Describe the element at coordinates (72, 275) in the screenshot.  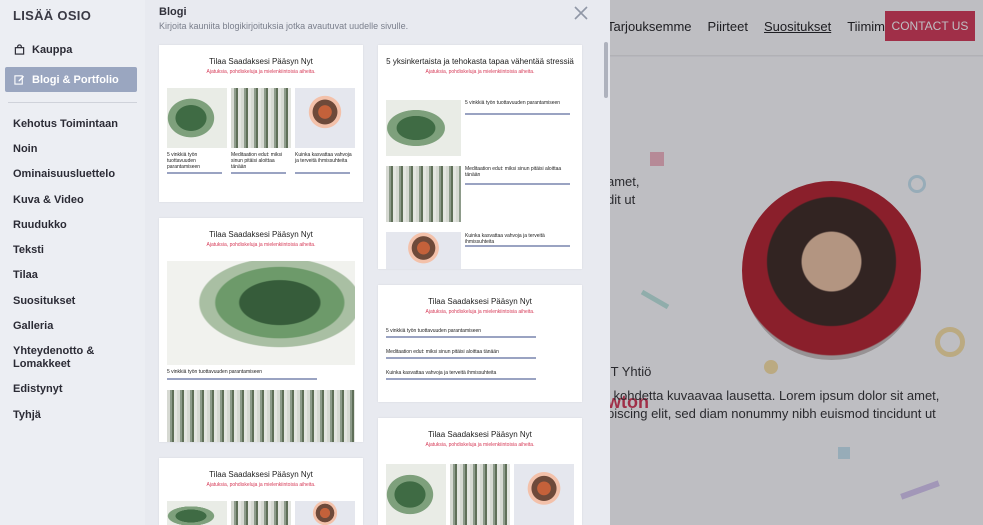
I see `sidebar-item-subscribe: Tilaa` at that location.